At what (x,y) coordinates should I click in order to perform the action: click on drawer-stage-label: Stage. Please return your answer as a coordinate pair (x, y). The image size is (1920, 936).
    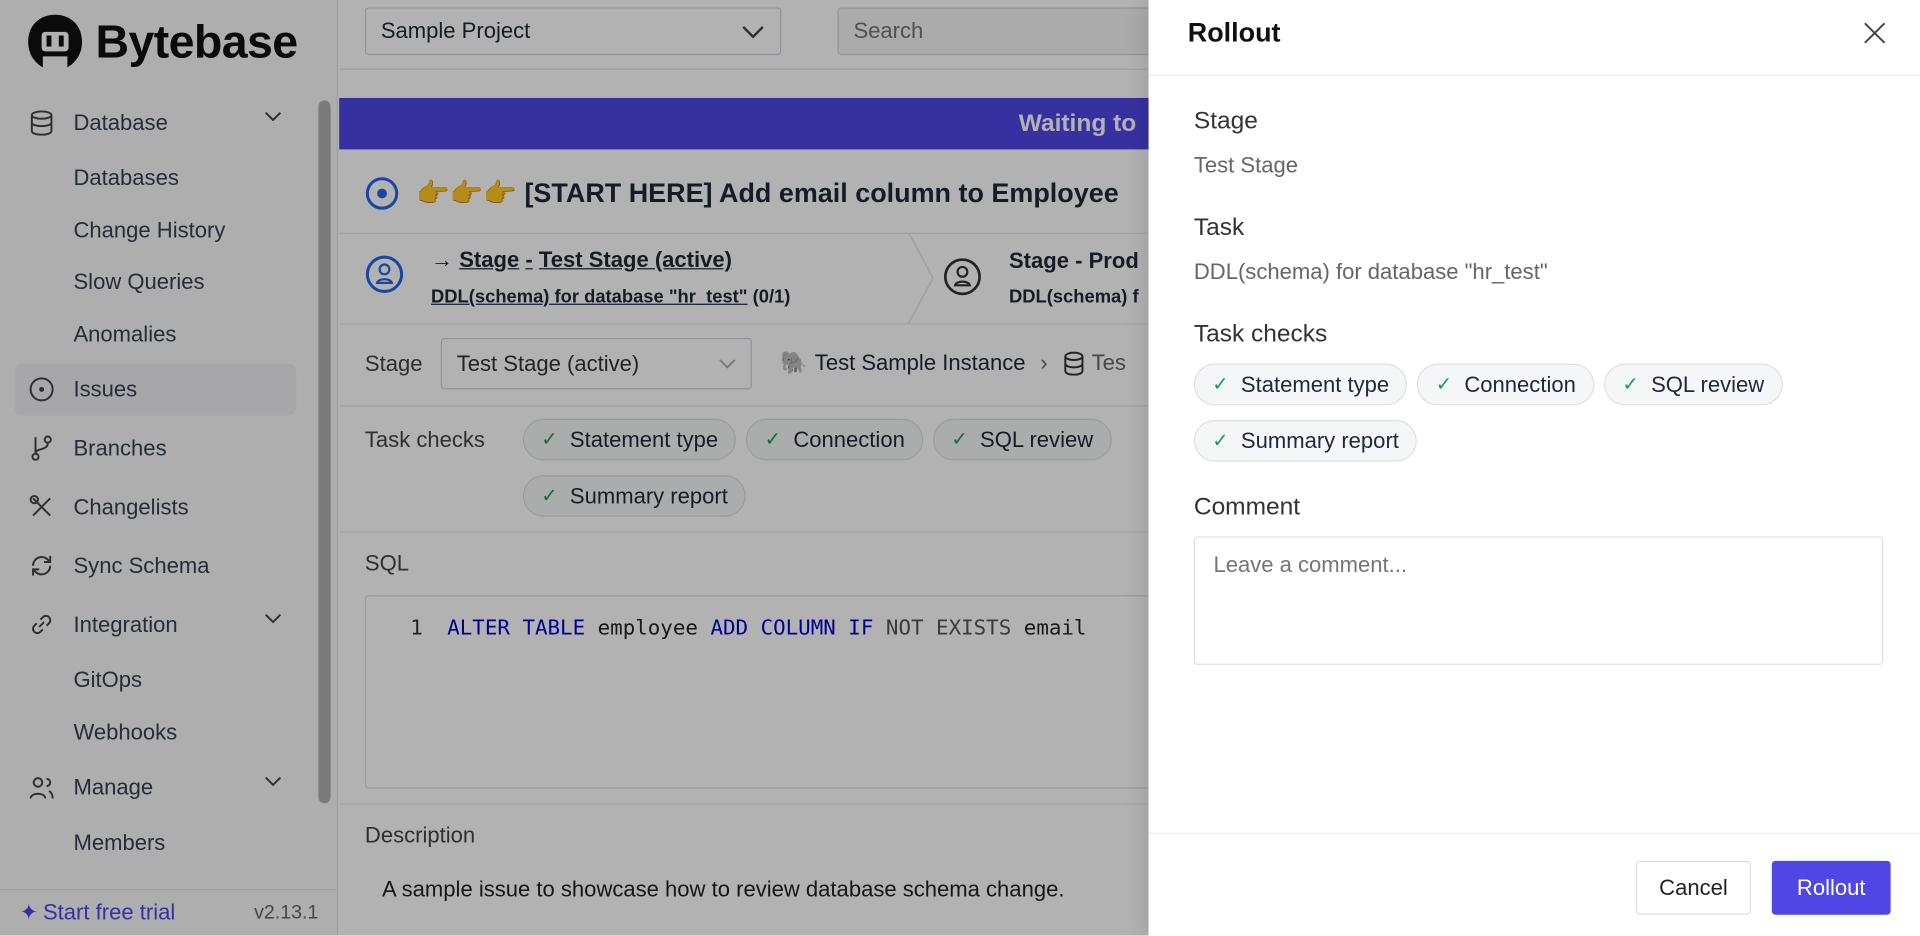
    Looking at the image, I should click on (1225, 121).